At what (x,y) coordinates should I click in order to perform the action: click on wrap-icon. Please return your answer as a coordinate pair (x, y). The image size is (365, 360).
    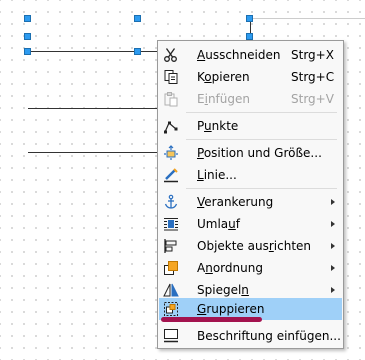
    Looking at the image, I should click on (171, 224).